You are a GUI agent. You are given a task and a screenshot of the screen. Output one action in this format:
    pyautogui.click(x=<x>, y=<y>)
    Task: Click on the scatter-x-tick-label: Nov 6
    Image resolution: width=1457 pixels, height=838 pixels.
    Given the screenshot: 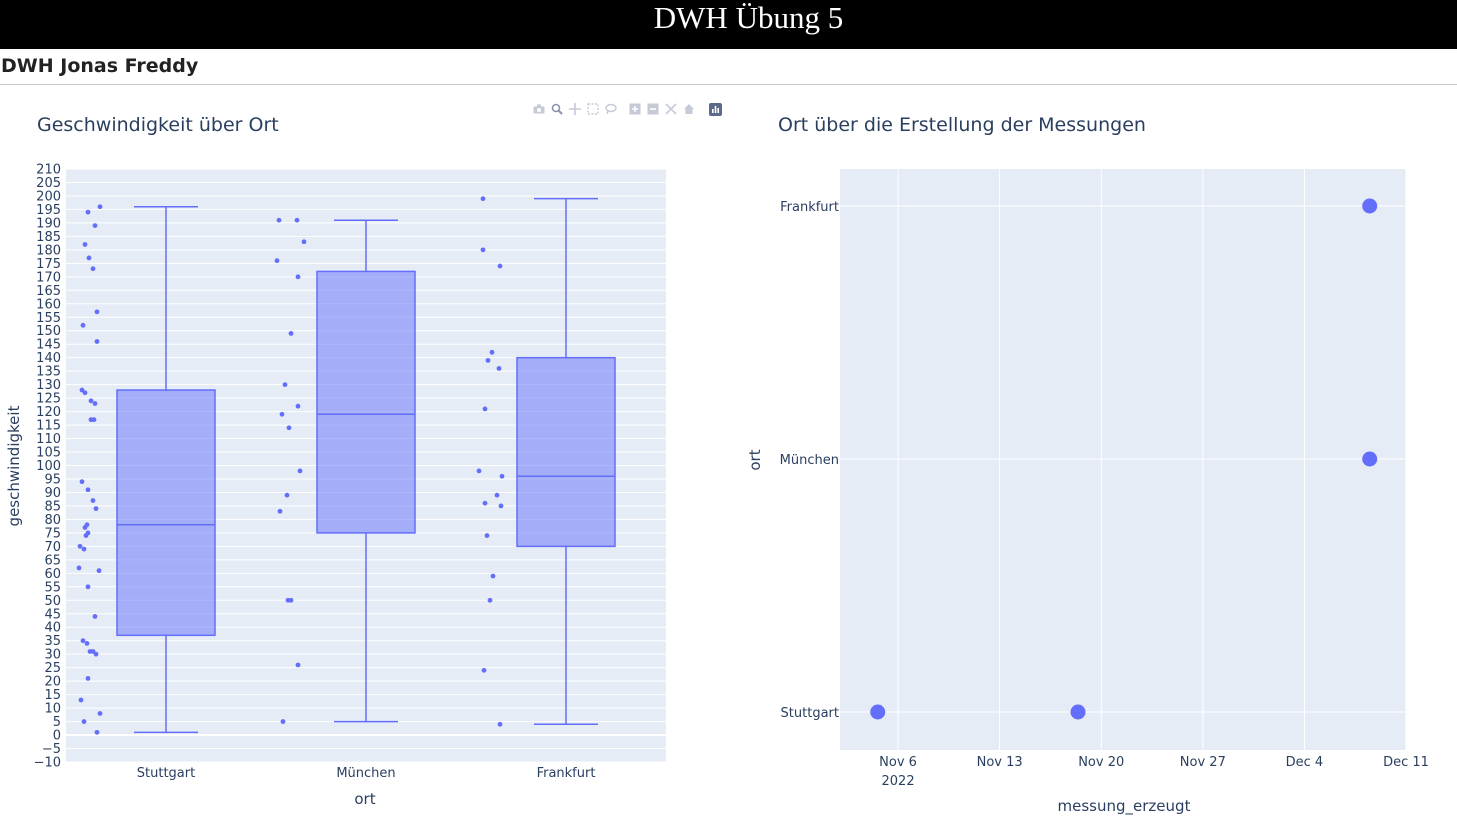 What is the action you would take?
    pyautogui.click(x=898, y=762)
    